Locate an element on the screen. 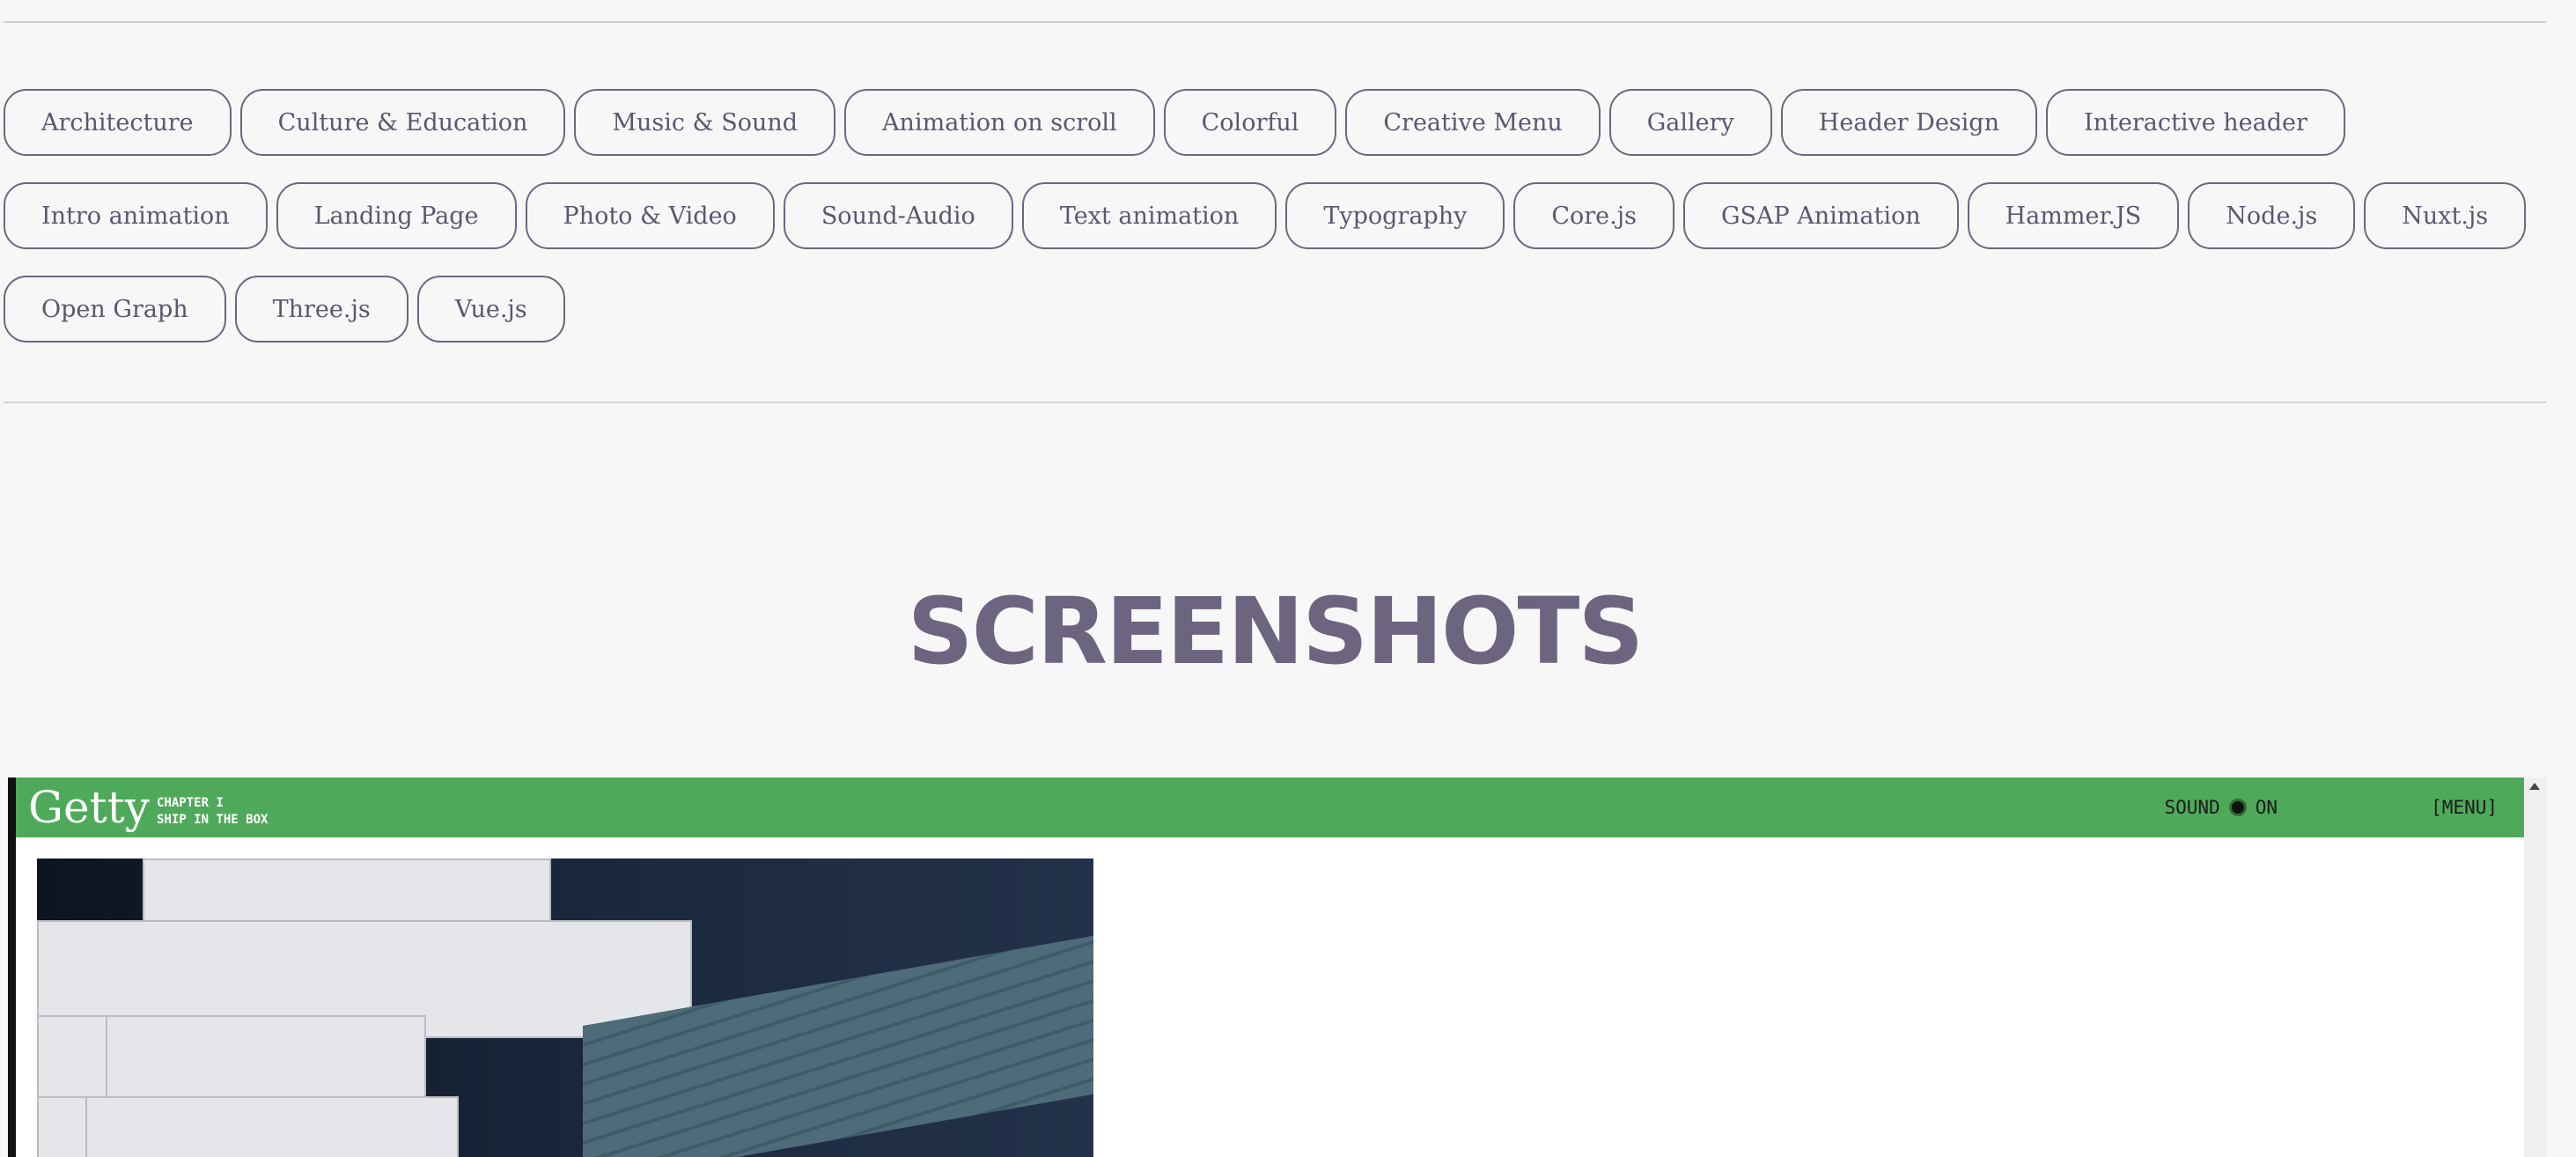 The width and height of the screenshot is (2576, 1157). sound-toggle-dot-icon is located at coordinates (2237, 807).